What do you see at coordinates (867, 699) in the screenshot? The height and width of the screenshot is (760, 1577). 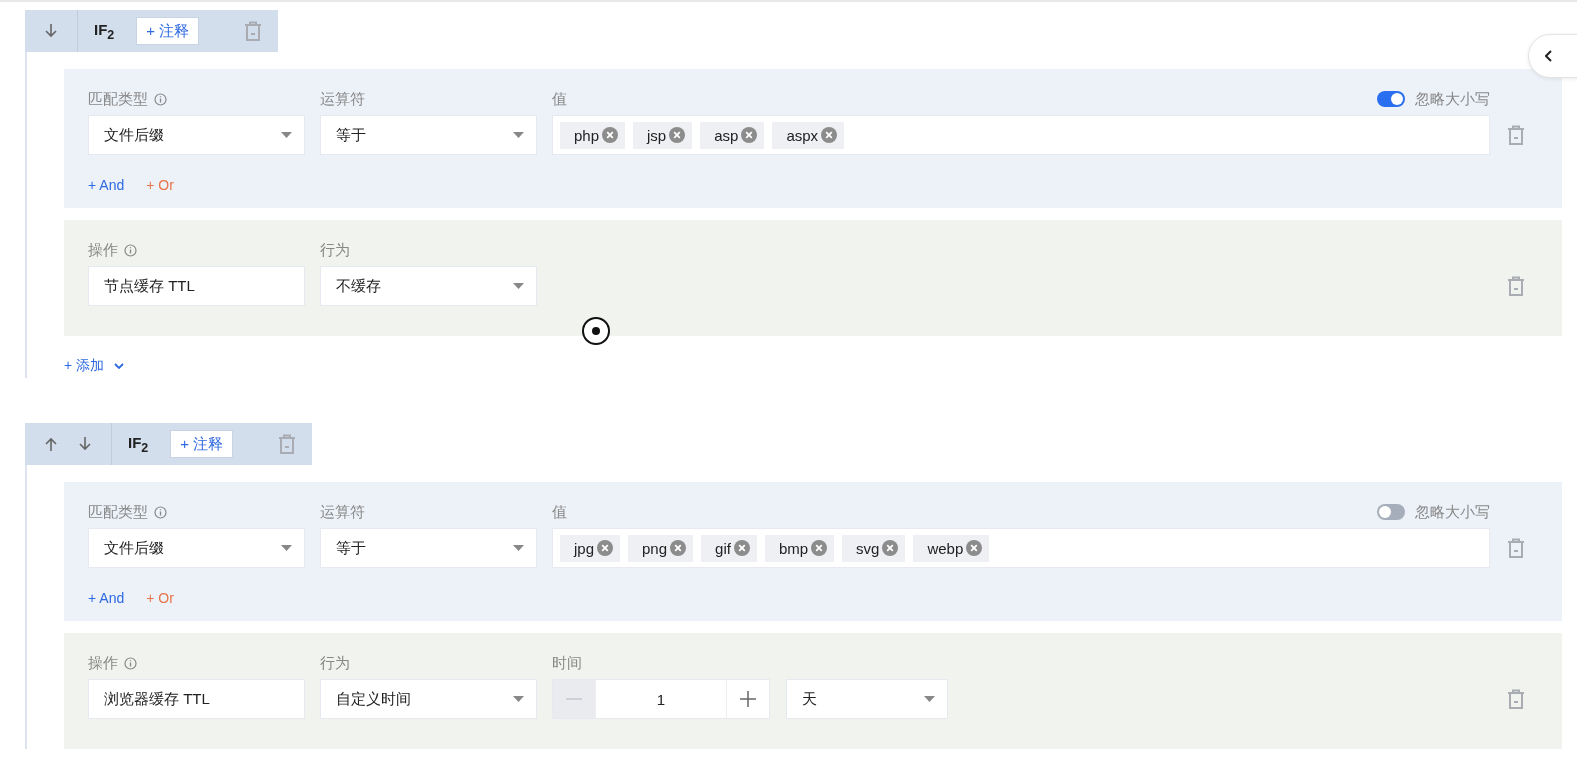 I see `dropdown: 天` at bounding box center [867, 699].